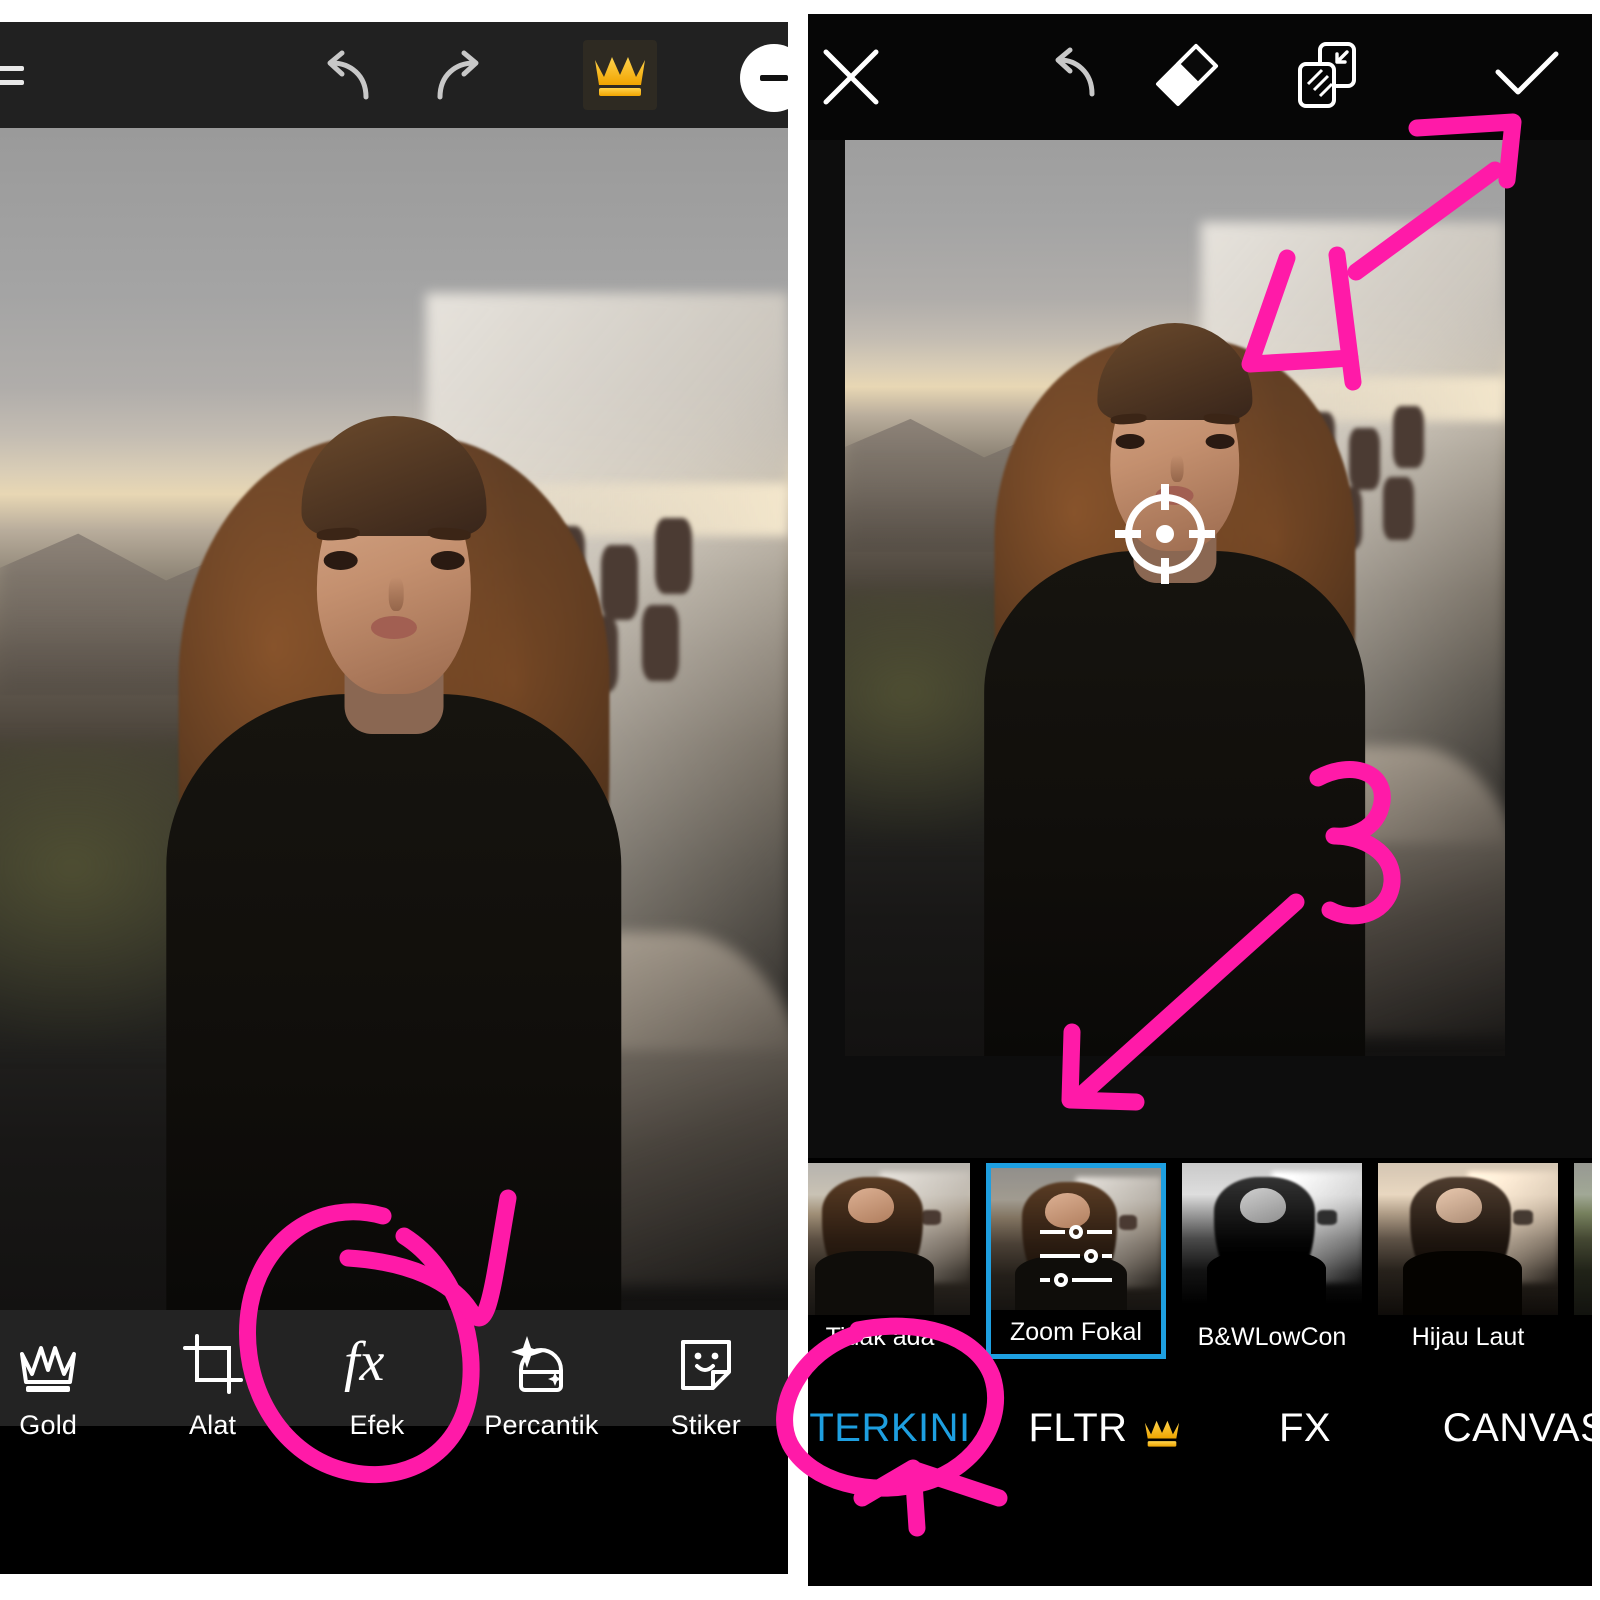  What do you see at coordinates (1517, 1427) in the screenshot?
I see `tab-label: CANVAS` at bounding box center [1517, 1427].